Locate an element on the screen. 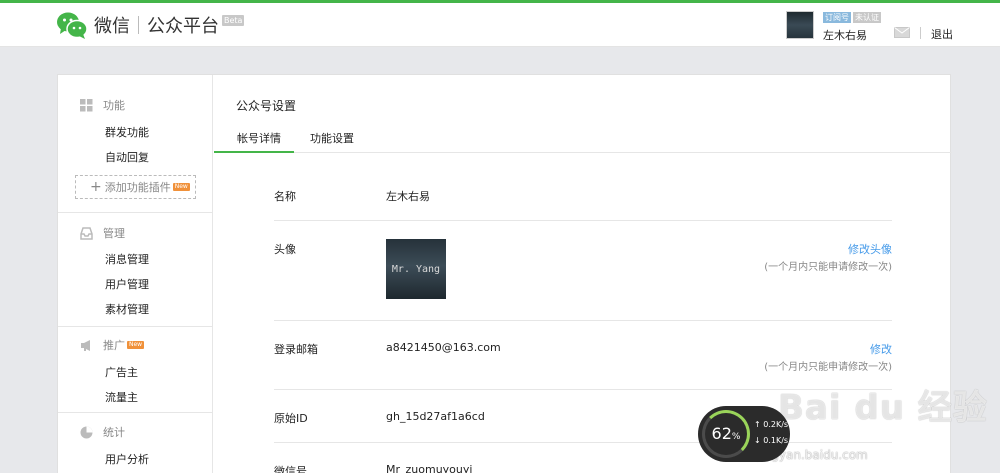 The image size is (1000, 473). sidebar-section-stats: 统计 is located at coordinates (102, 432).